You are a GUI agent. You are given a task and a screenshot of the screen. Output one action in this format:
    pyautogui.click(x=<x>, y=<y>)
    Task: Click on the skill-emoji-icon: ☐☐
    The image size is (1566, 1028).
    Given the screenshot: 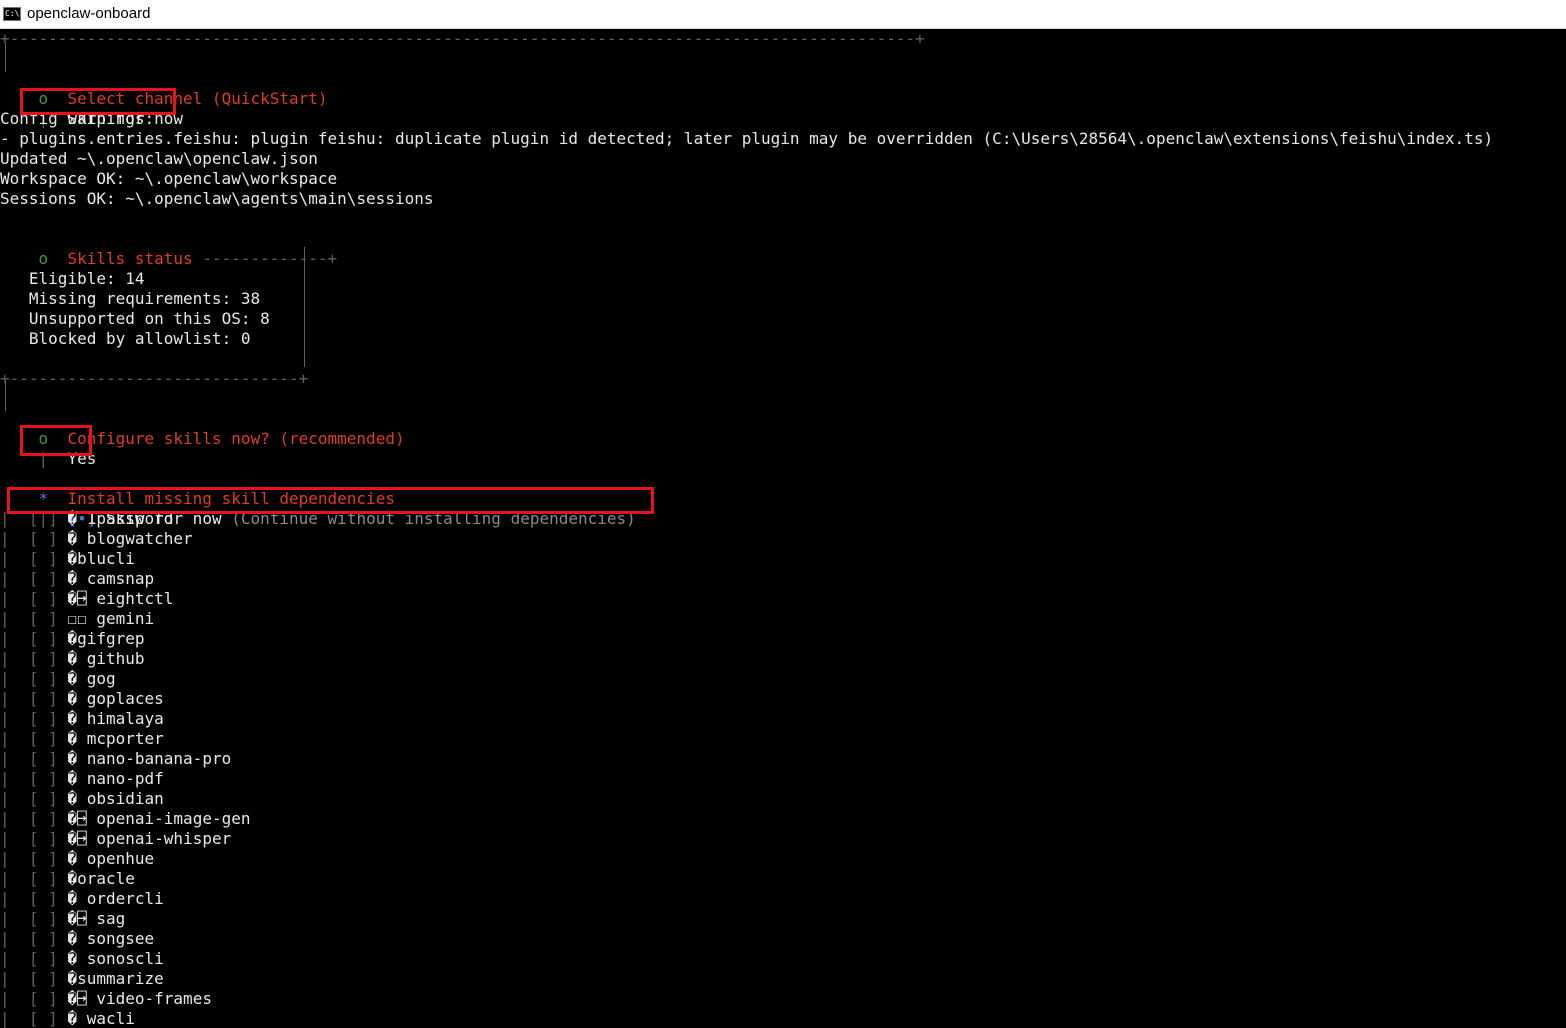 What is the action you would take?
    pyautogui.click(x=82, y=618)
    